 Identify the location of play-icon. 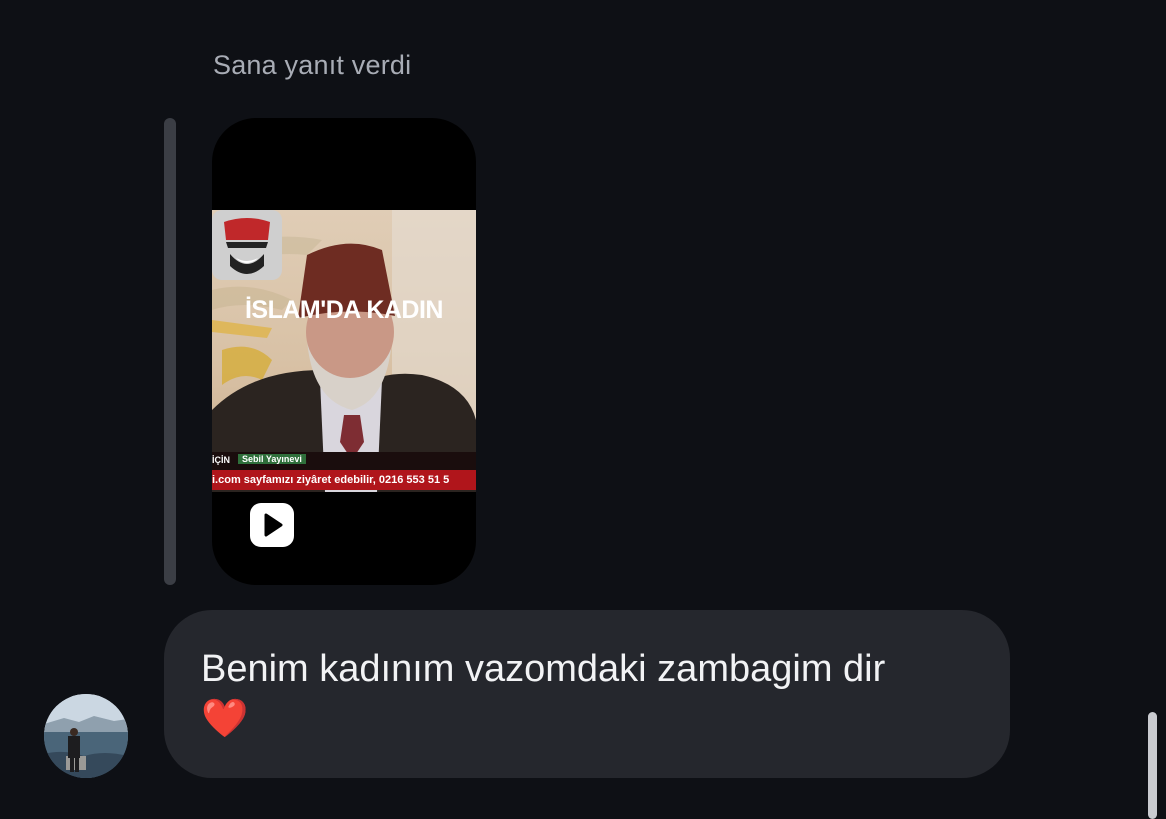
(272, 525).